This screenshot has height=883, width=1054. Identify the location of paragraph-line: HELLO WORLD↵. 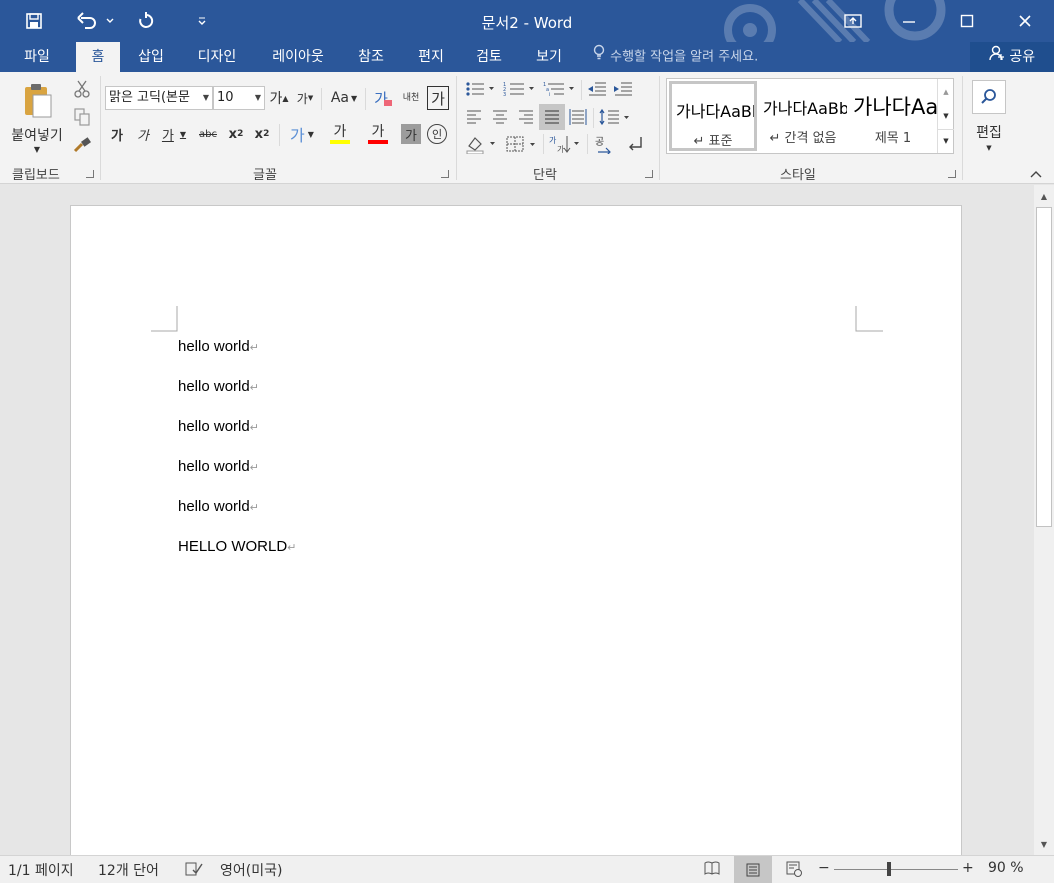
(237, 546).